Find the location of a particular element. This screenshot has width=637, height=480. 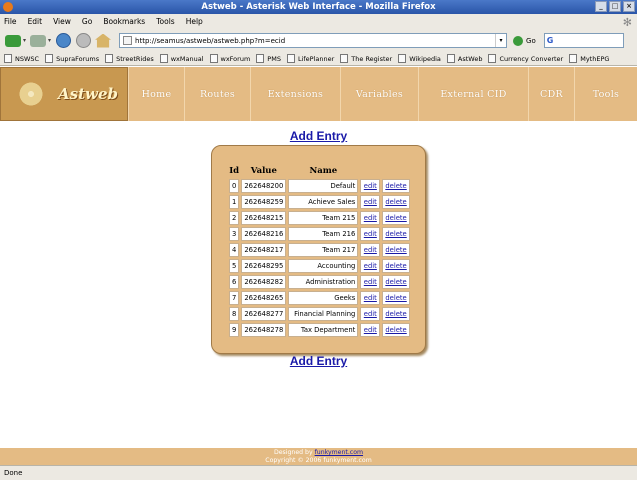

minimize-icon: _ is located at coordinates (601, 6).